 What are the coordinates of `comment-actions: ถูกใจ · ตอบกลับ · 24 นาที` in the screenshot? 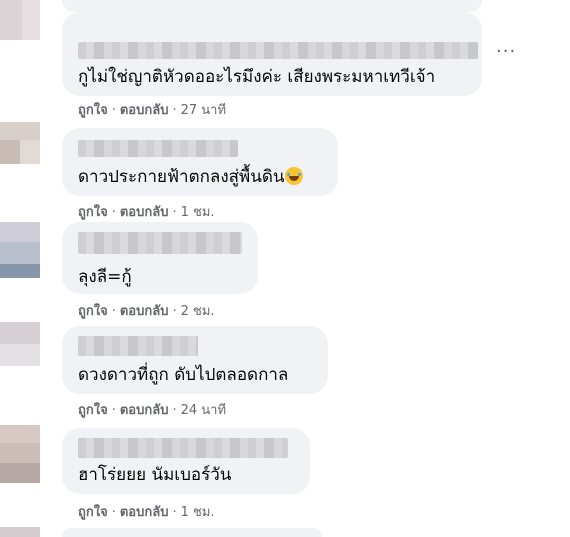 It's located at (152, 411).